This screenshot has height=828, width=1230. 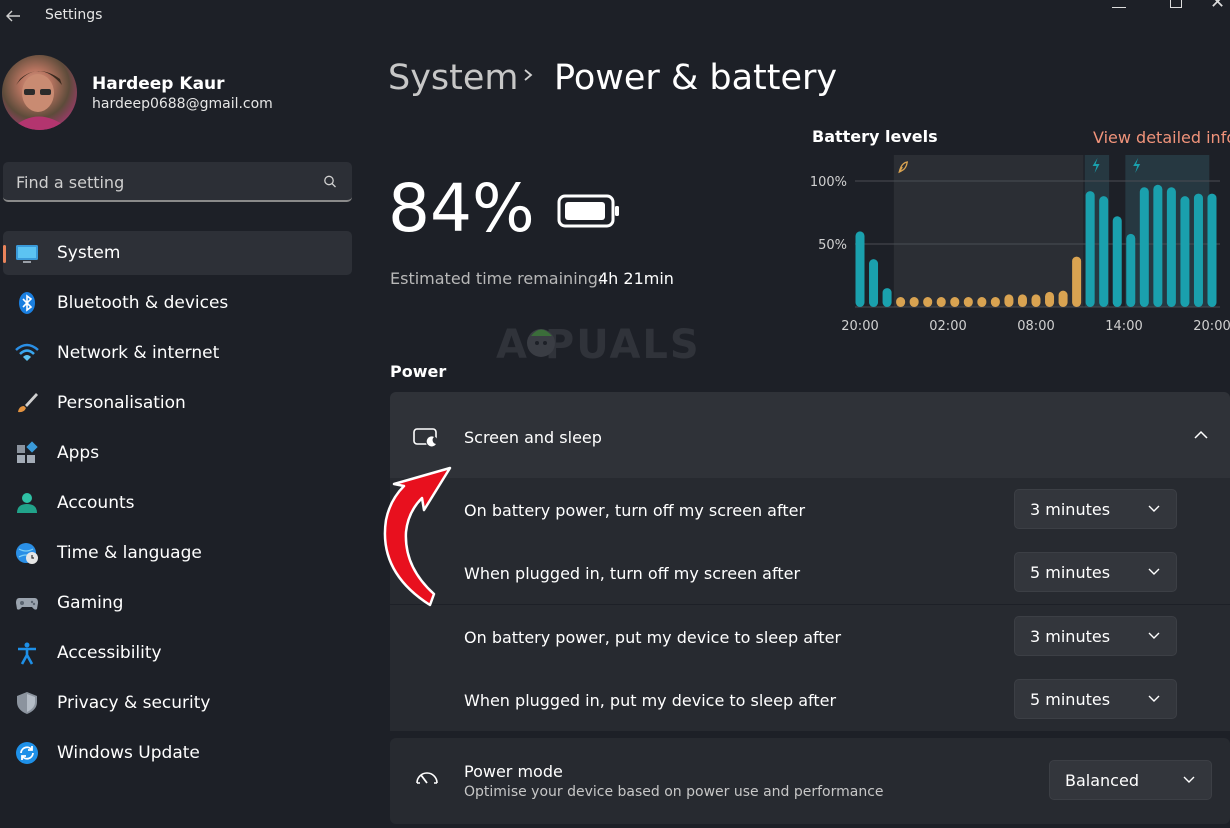 What do you see at coordinates (177, 353) in the screenshot?
I see `sidebar-item-network: Network & internet` at bounding box center [177, 353].